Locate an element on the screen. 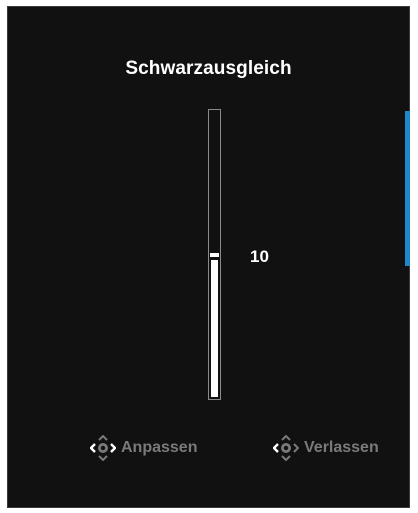 This screenshot has width=418, height=513. slider-value: 10 is located at coordinates (259, 256).